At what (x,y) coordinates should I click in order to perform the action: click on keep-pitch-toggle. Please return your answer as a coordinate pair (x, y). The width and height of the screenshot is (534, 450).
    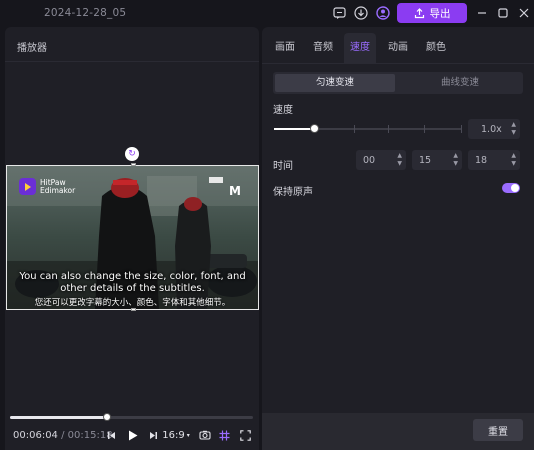
    Looking at the image, I should click on (511, 188).